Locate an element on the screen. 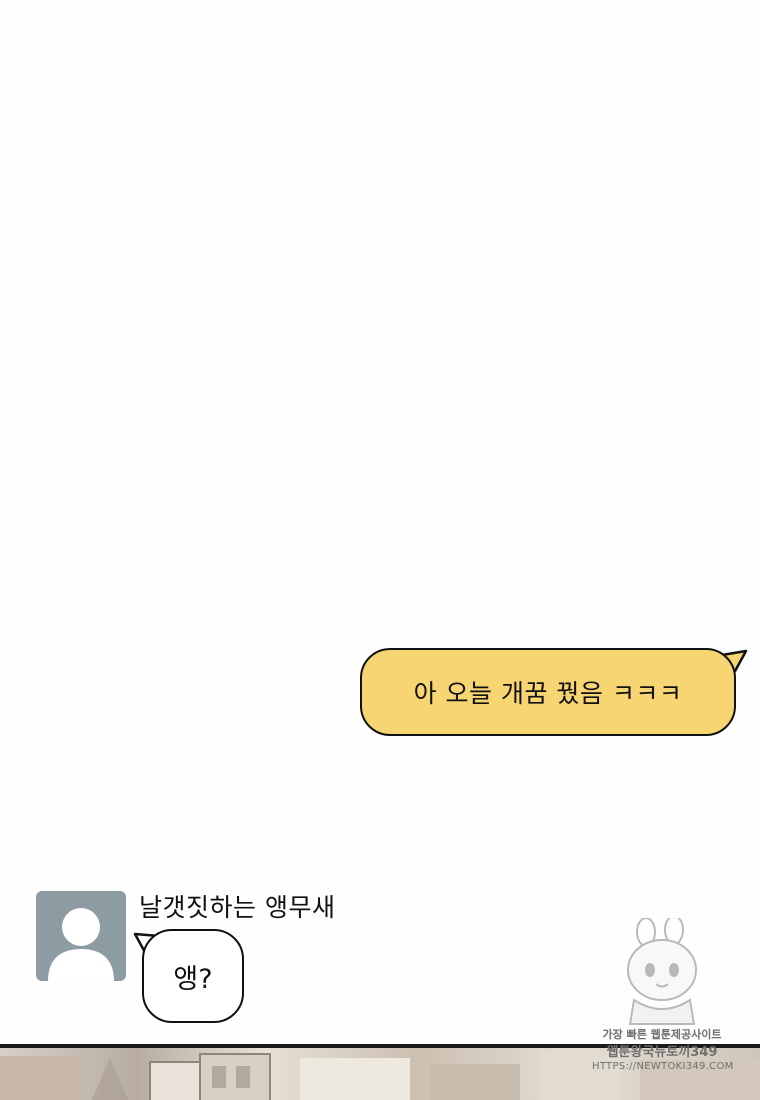 The width and height of the screenshot is (760, 1100). incoming-bubble: 앵? is located at coordinates (193, 976).